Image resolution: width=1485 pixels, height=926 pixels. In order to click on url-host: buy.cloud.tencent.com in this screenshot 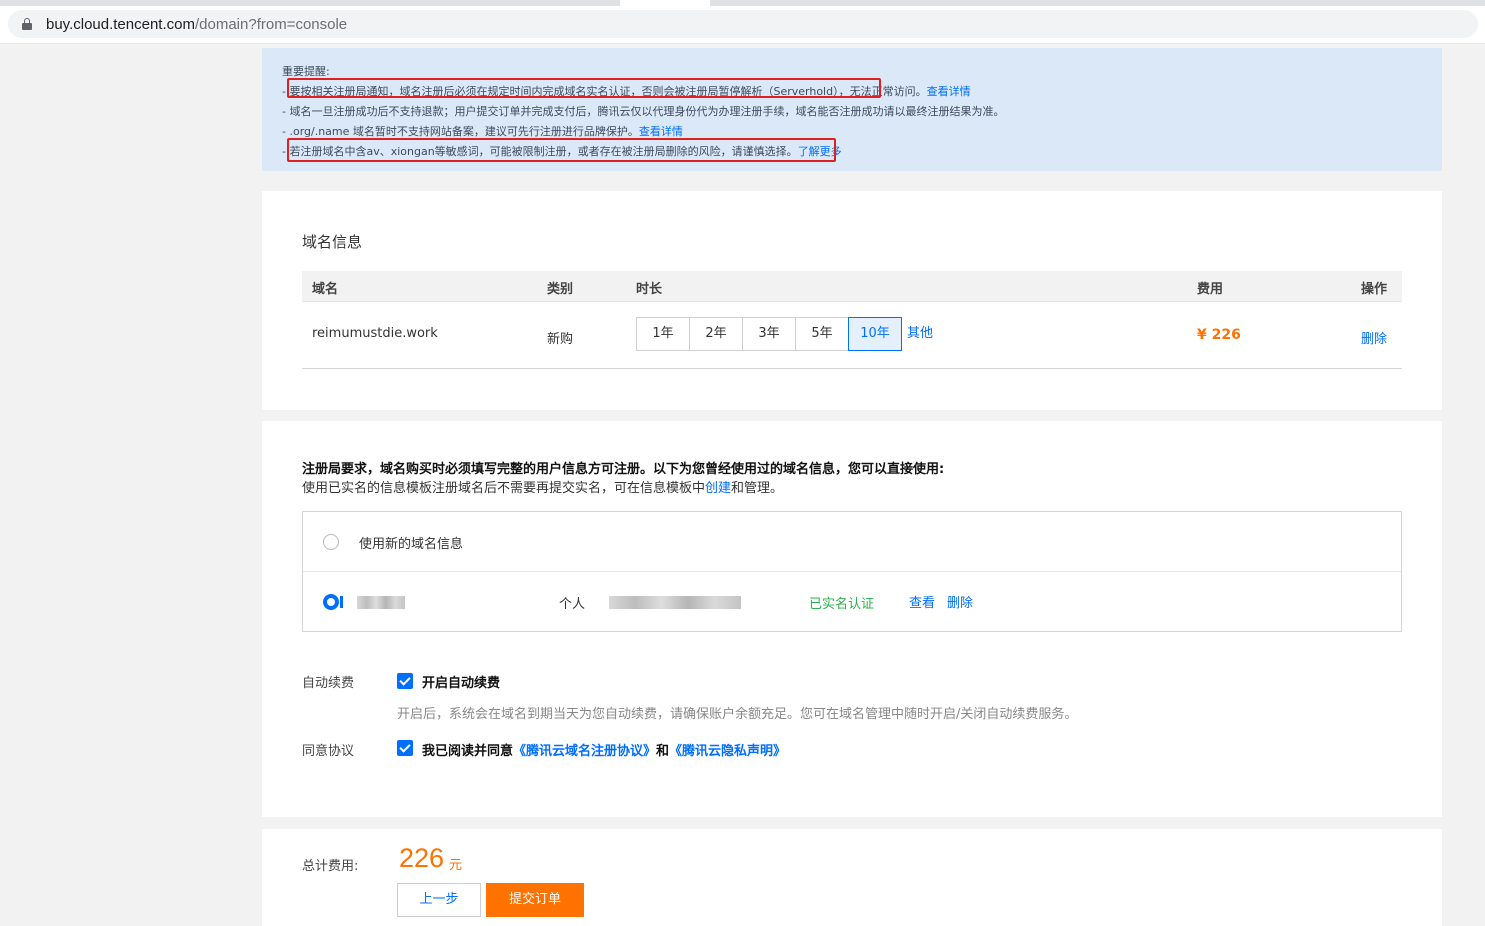, I will do `click(120, 24)`.